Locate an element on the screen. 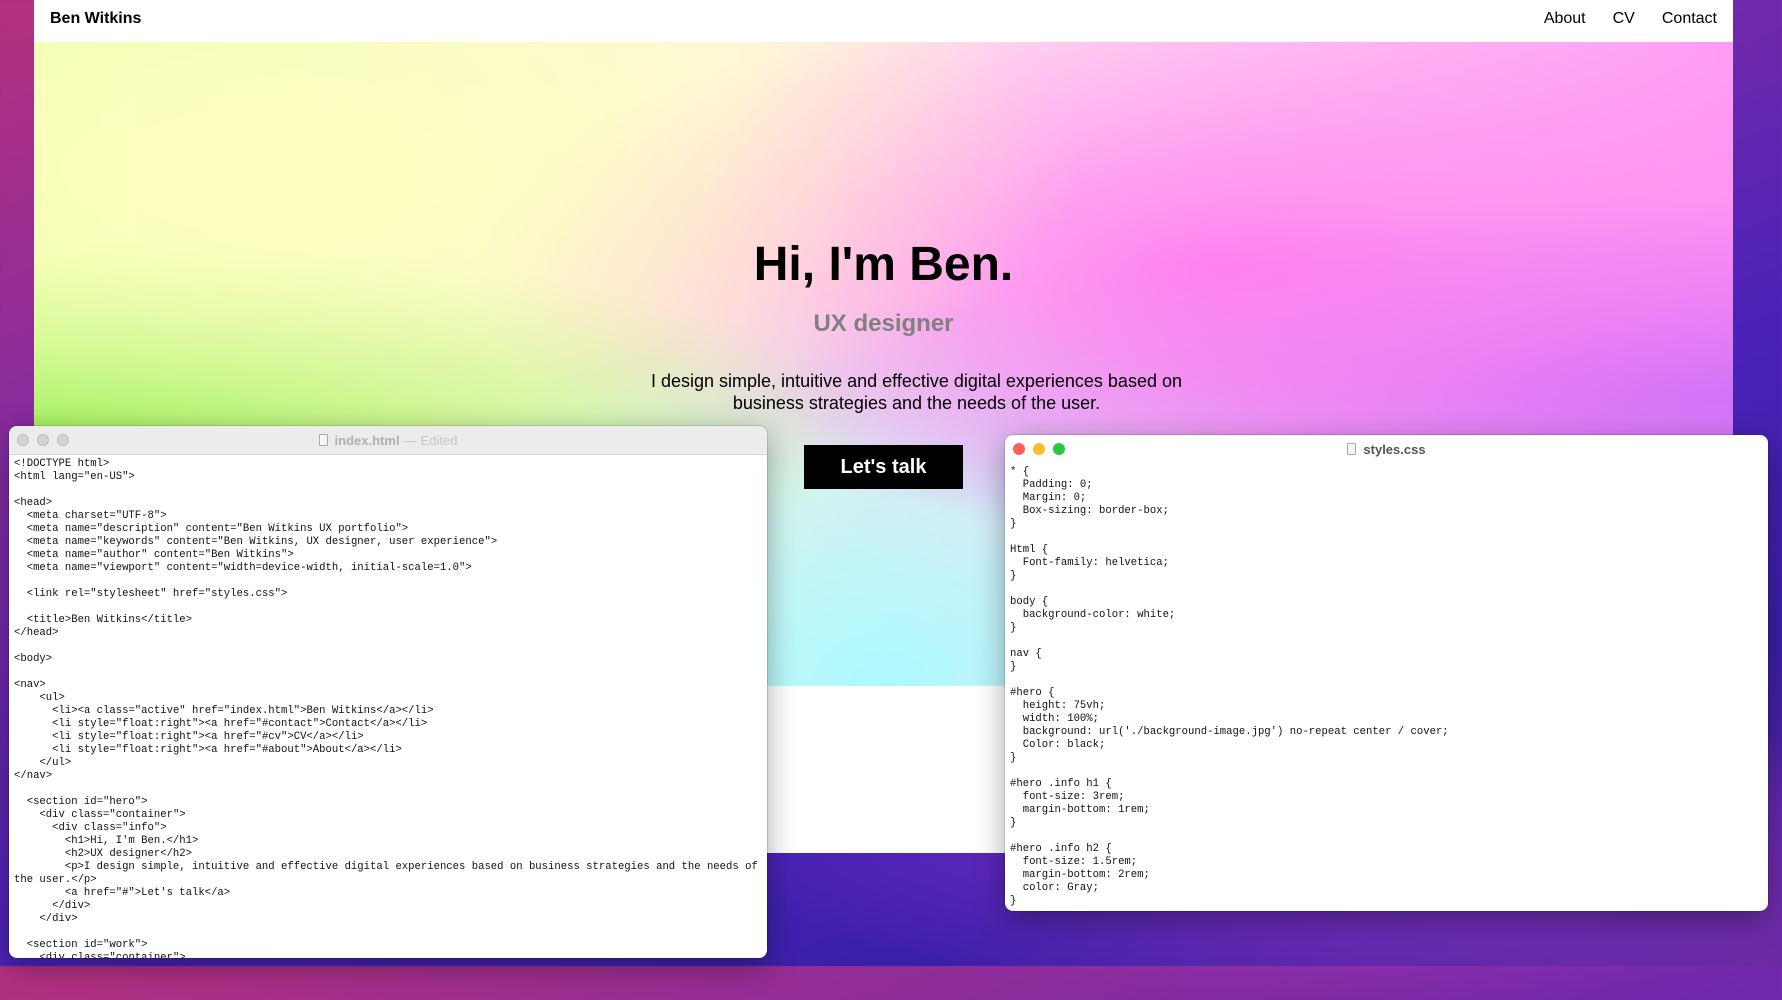 This screenshot has width=1782, height=1000. html-filename: index.html is located at coordinates (367, 440).